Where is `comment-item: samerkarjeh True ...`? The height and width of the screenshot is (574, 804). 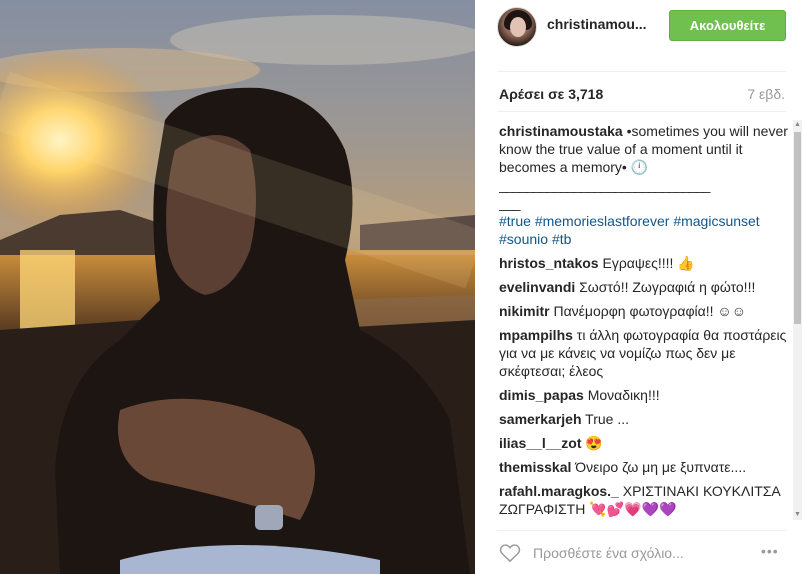 comment-item: samerkarjeh True ... is located at coordinates (644, 419).